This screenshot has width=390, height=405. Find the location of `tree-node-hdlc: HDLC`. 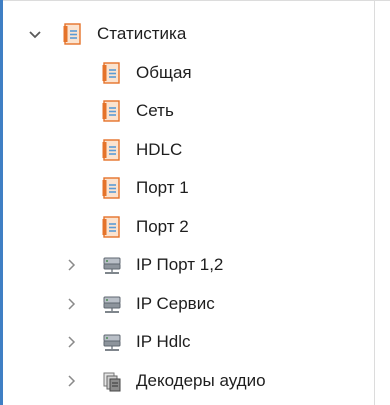

tree-node-hdlc: HDLC is located at coordinates (187, 150).